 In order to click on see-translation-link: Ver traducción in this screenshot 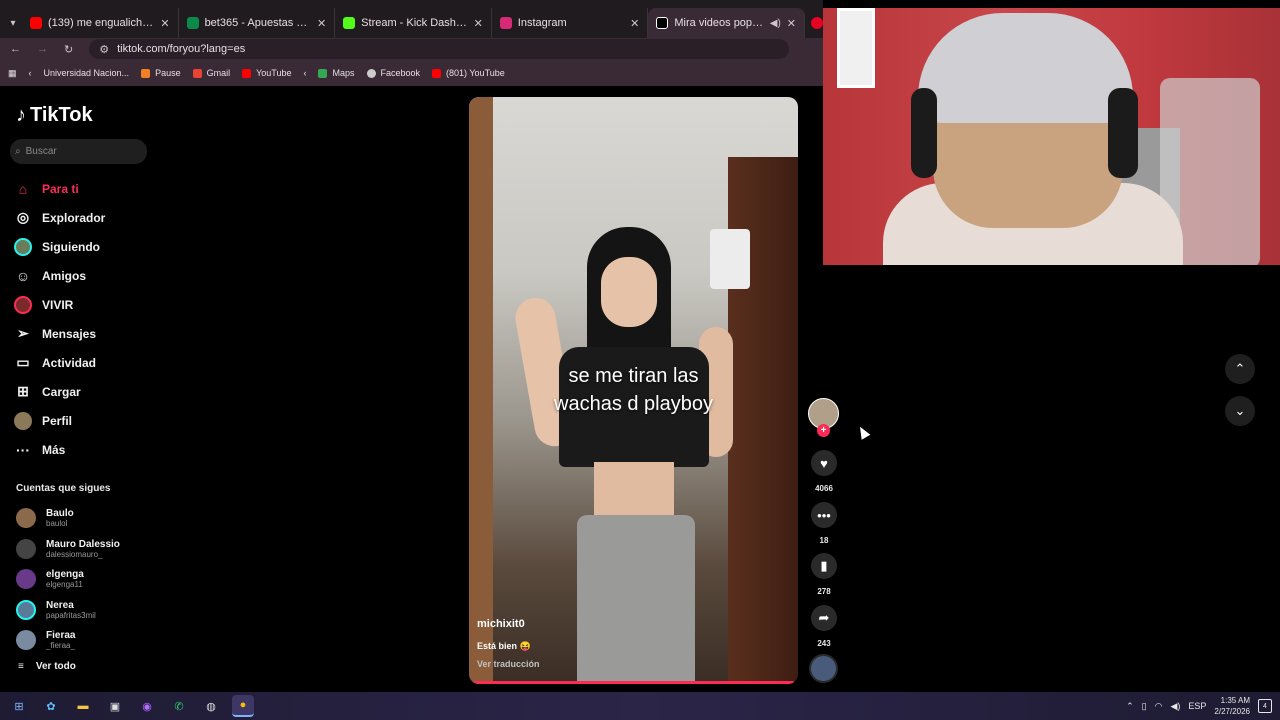, I will do `click(508, 664)`.